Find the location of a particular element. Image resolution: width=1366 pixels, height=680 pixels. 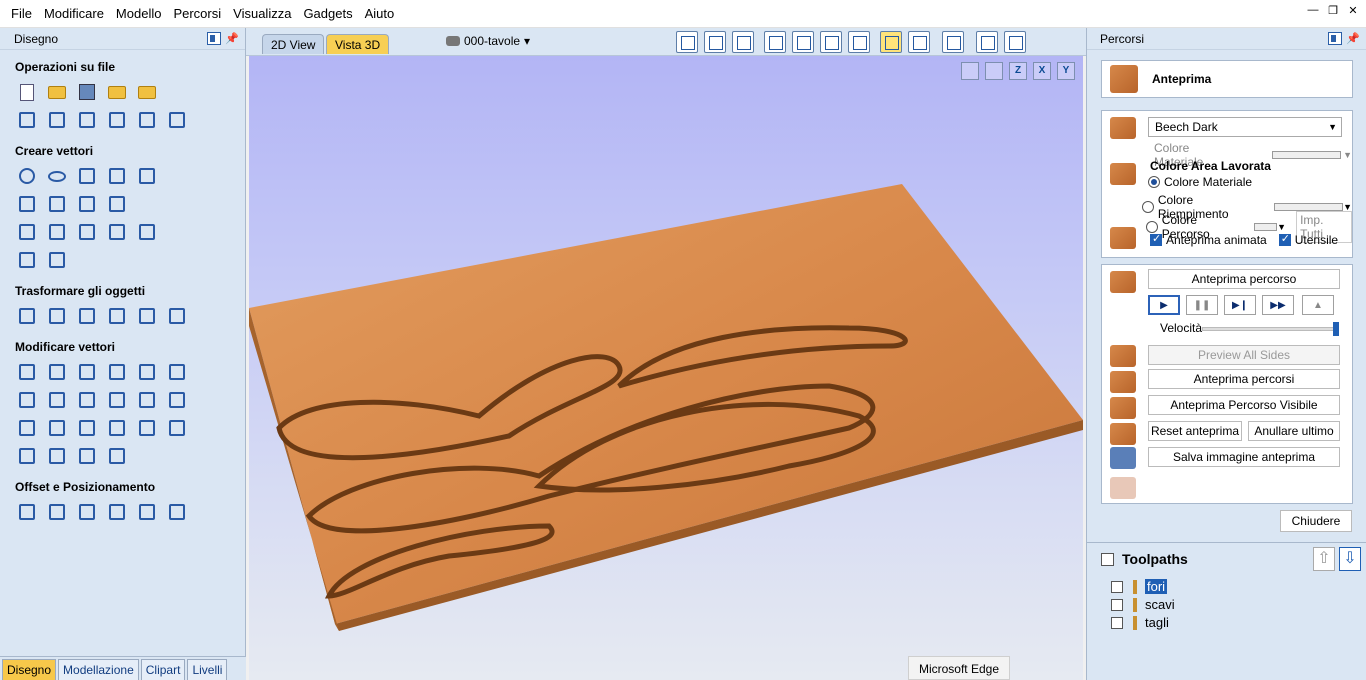

salva-immagine-button: Salva immagine anteprima is located at coordinates (1244, 457).